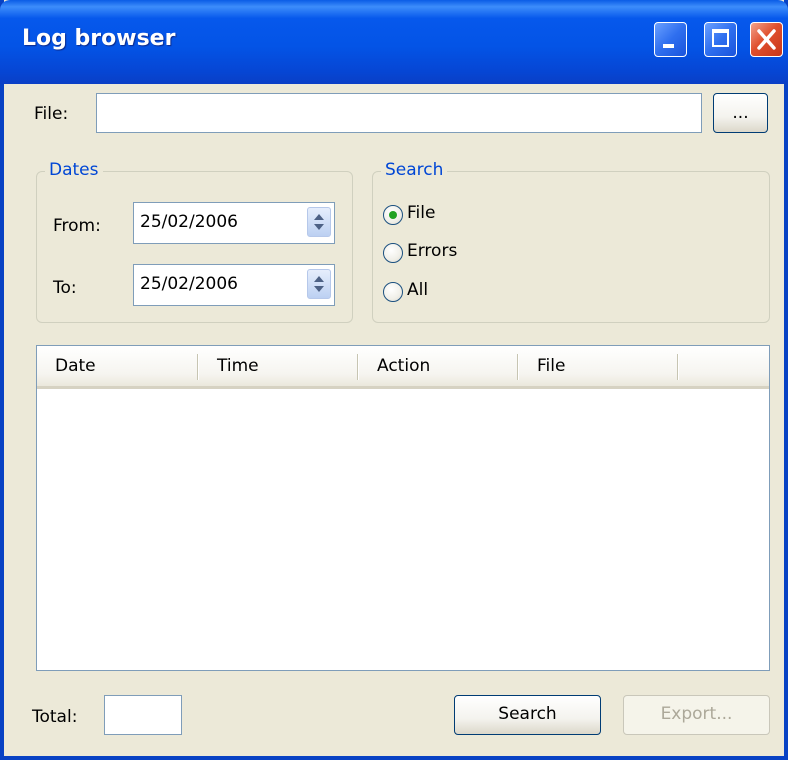  I want to click on to-date-value: 25/02/2006, so click(189, 284).